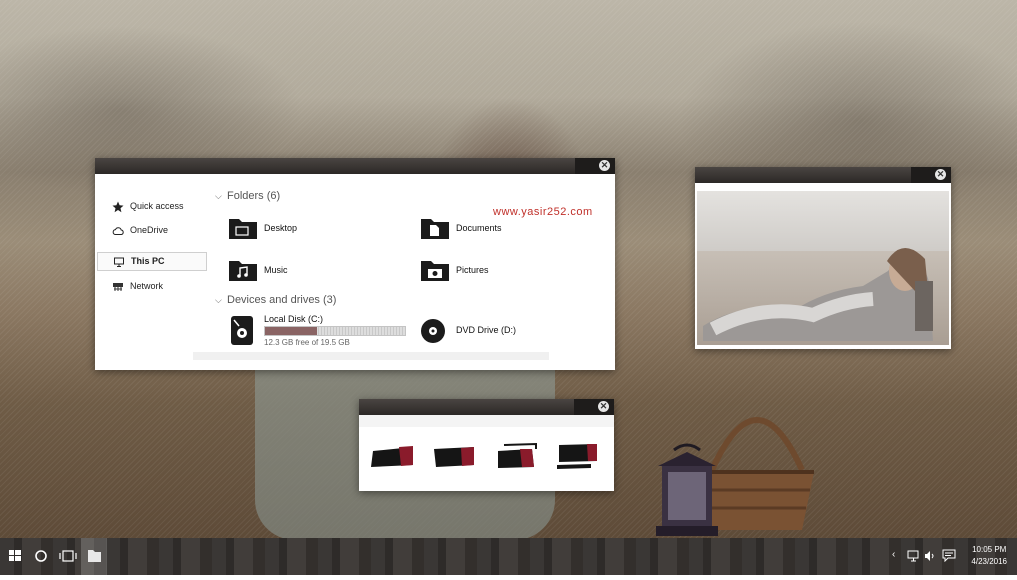 This screenshot has width=1017, height=580. I want to click on hard-drive-icon, so click(242, 330).